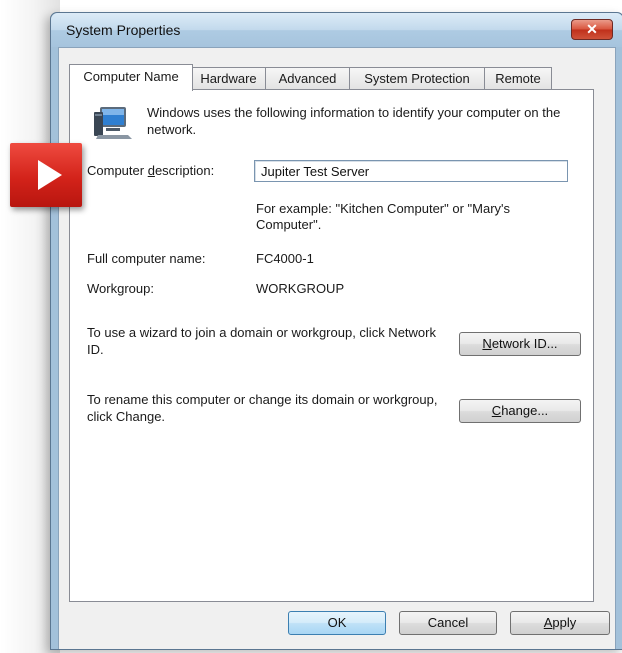  Describe the element at coordinates (184, 170) in the screenshot. I see `label-part: escription:` at that location.